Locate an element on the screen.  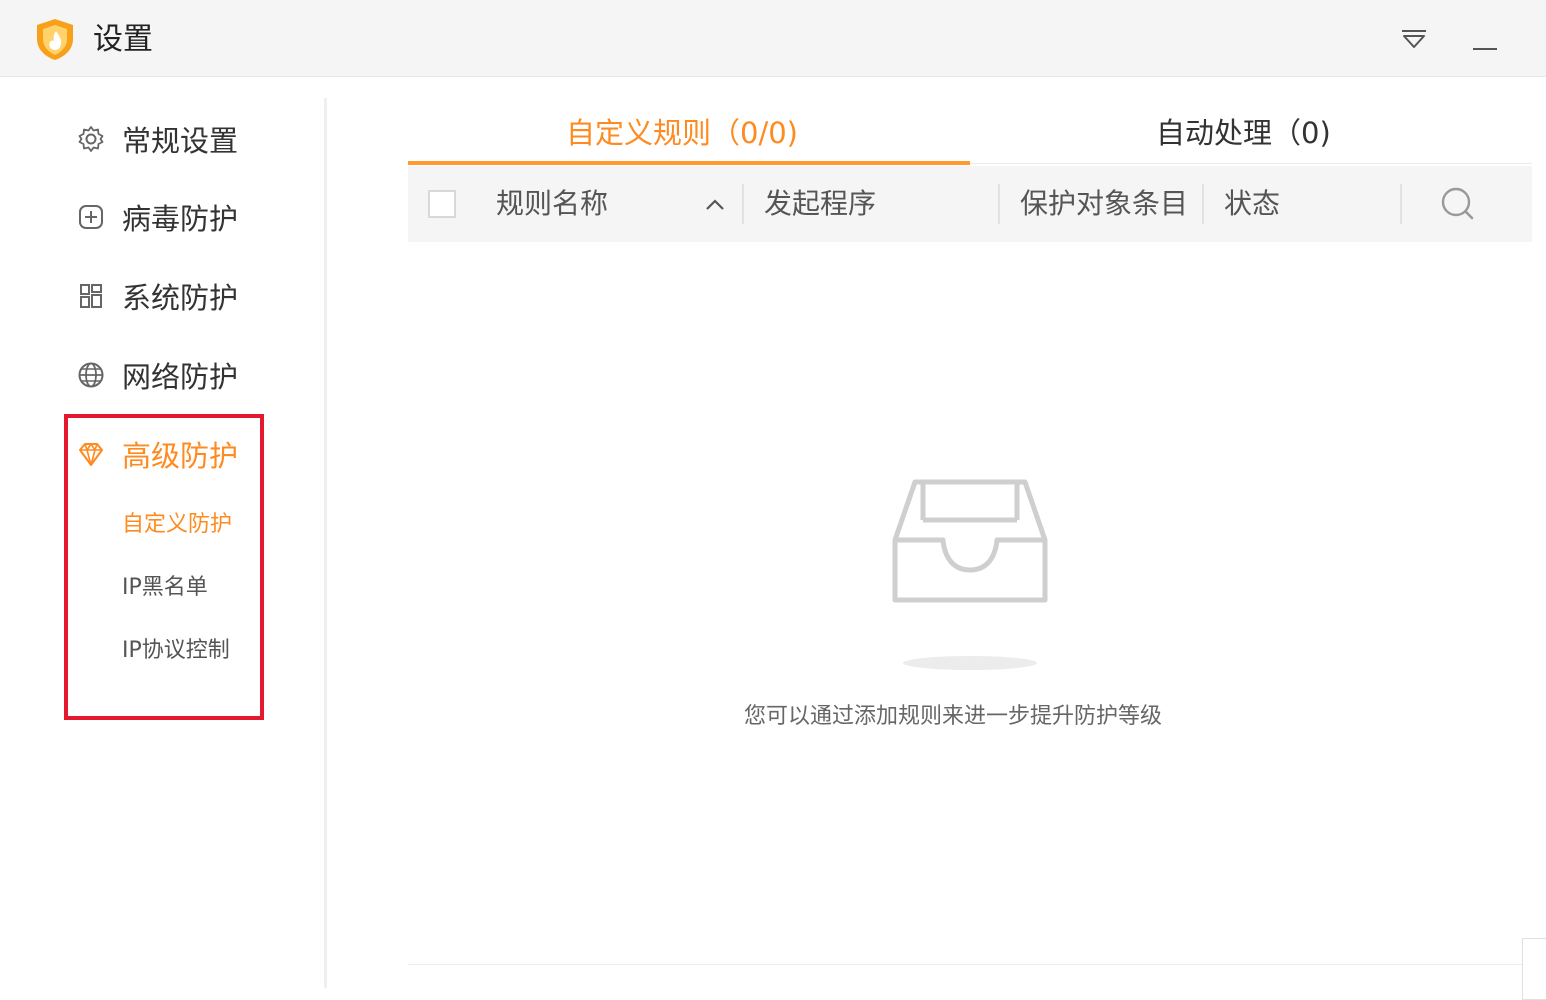
title-bar: 设置 is located at coordinates (773, 38).